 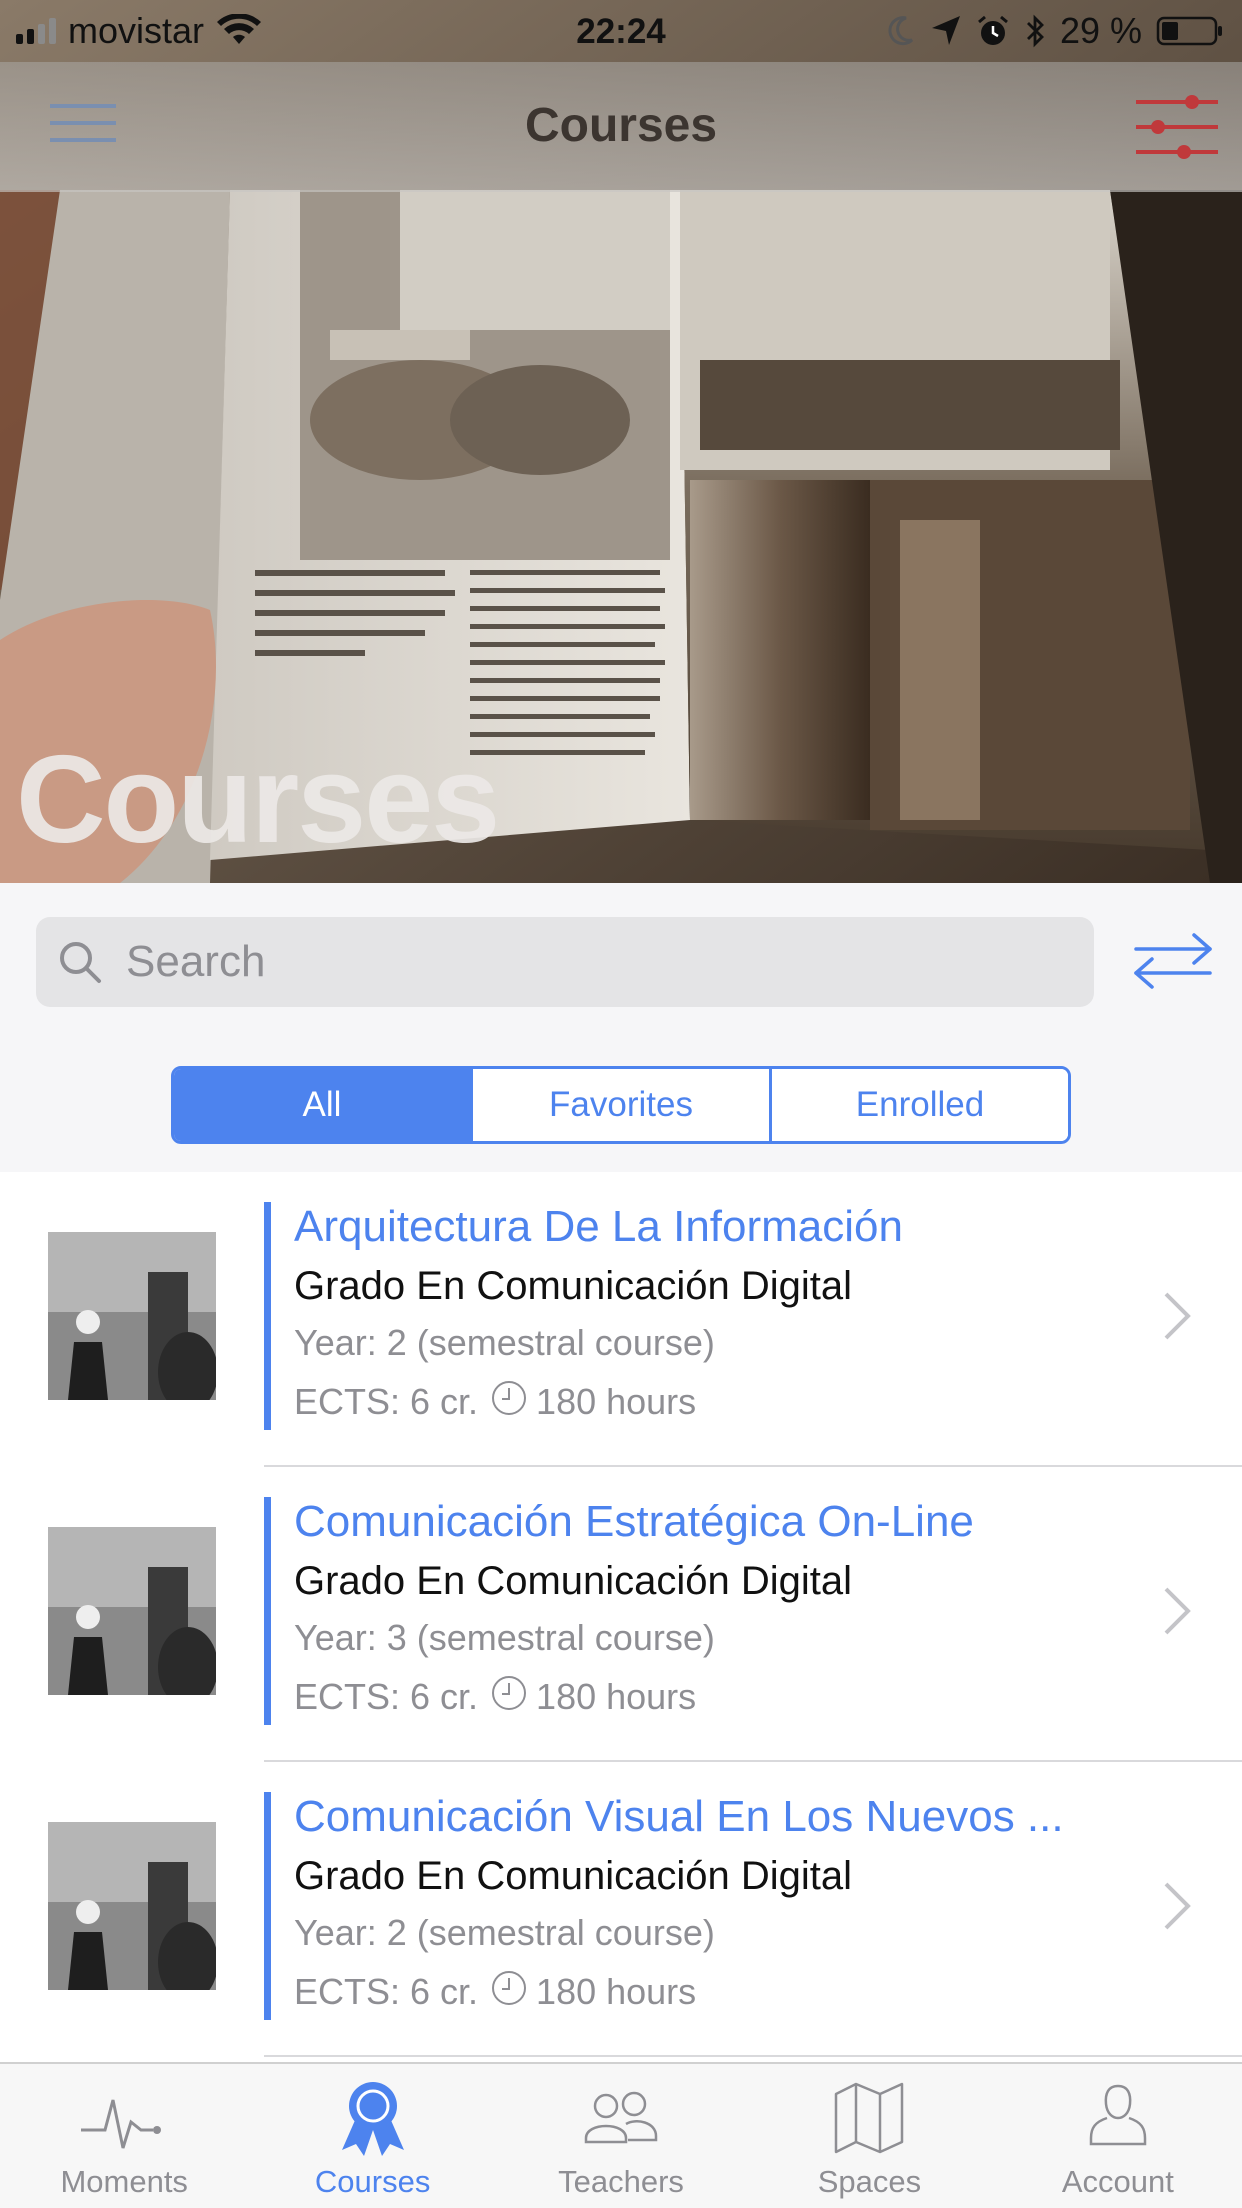 I want to click on alarm-icon, so click(x=992, y=30).